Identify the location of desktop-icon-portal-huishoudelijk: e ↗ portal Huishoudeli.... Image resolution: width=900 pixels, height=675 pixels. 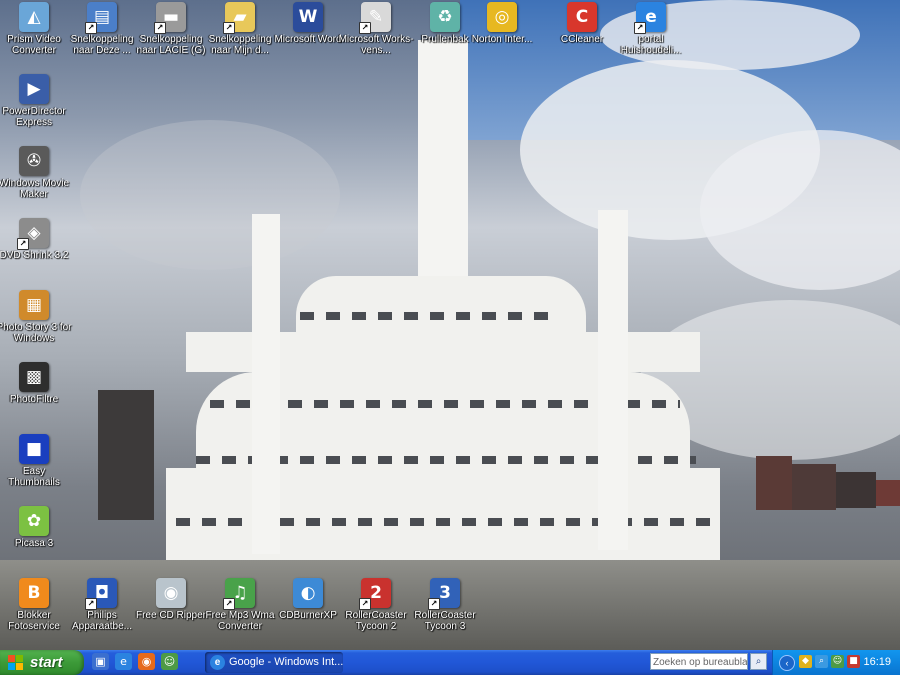
(651, 29).